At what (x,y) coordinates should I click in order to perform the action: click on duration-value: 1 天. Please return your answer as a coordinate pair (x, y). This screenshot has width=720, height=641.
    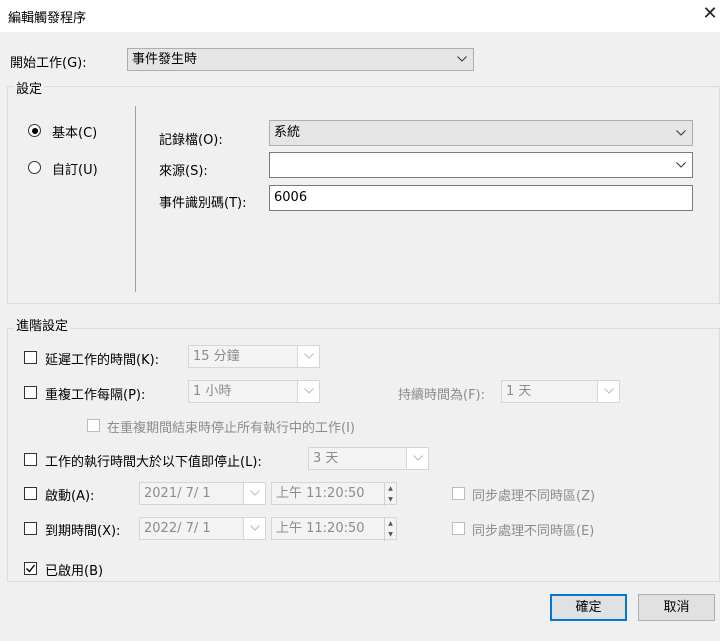
    Looking at the image, I should click on (519, 391).